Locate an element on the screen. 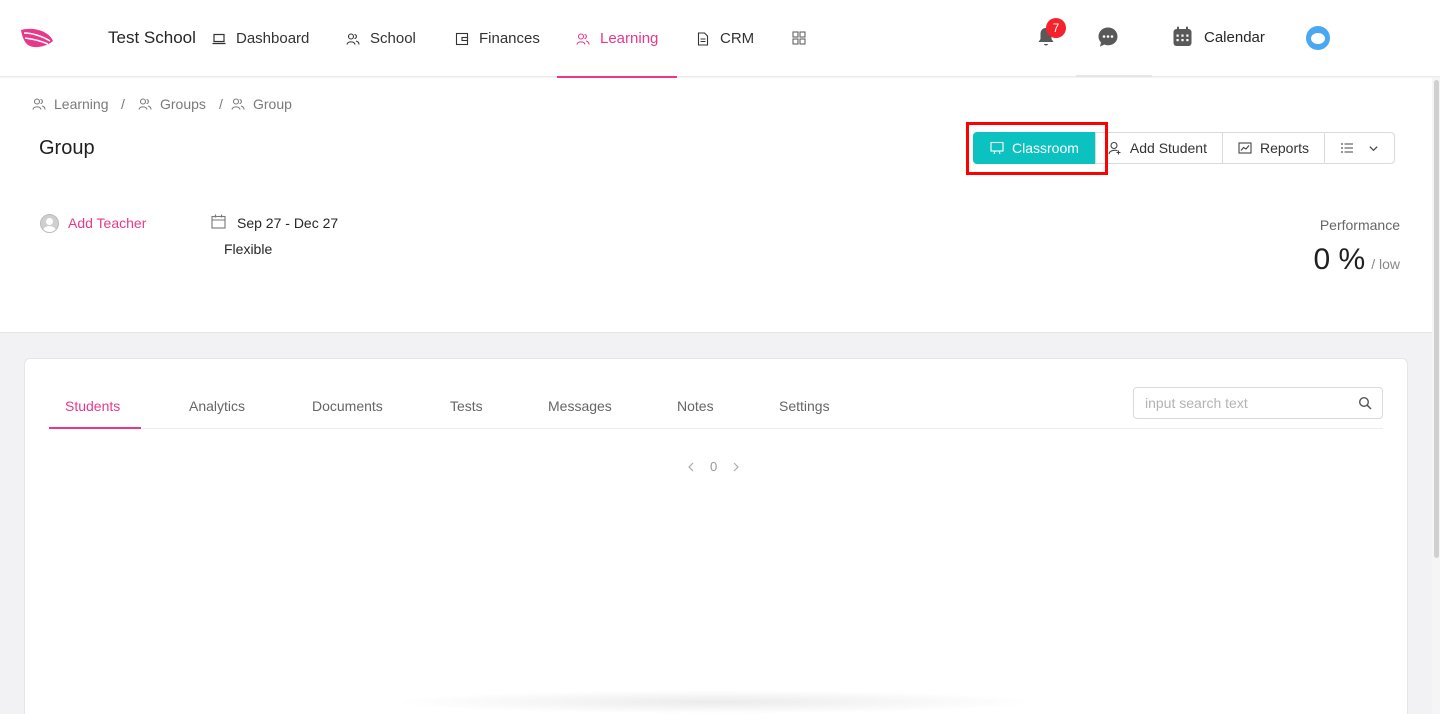 This screenshot has height=714, width=1440. nav-learning: Learning is located at coordinates (617, 38).